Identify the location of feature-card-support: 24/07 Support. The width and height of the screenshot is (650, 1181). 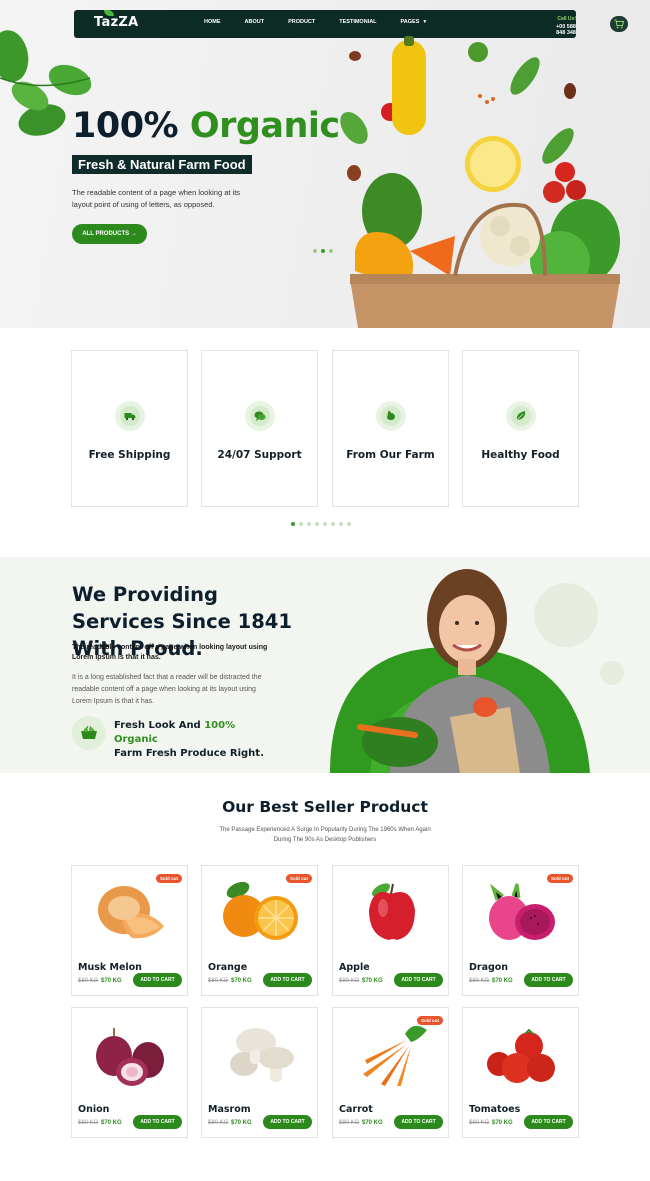
(259, 428).